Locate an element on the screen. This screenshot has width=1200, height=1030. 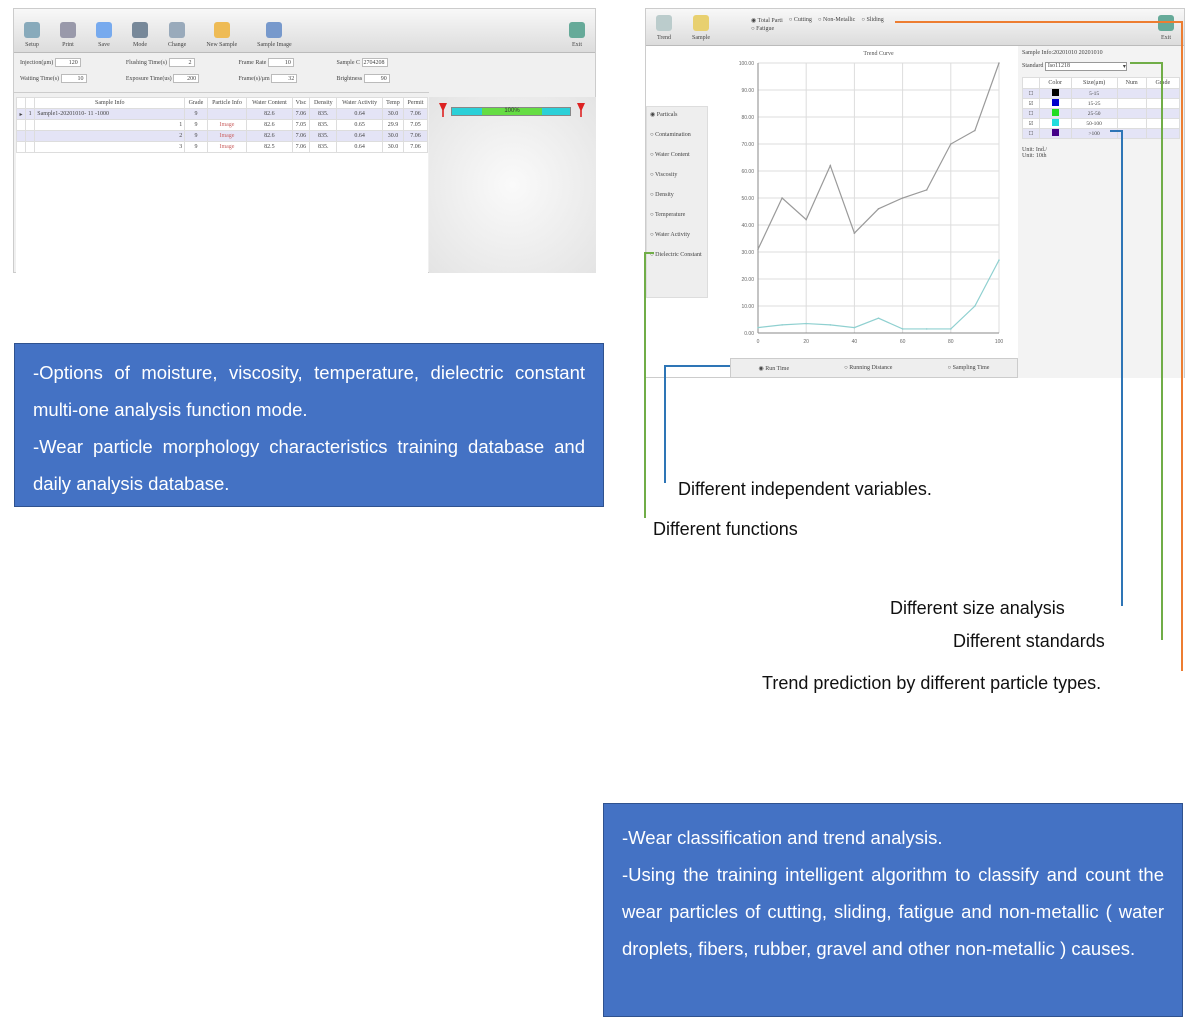
table-cell: 2 is located at coordinates (110, 136).